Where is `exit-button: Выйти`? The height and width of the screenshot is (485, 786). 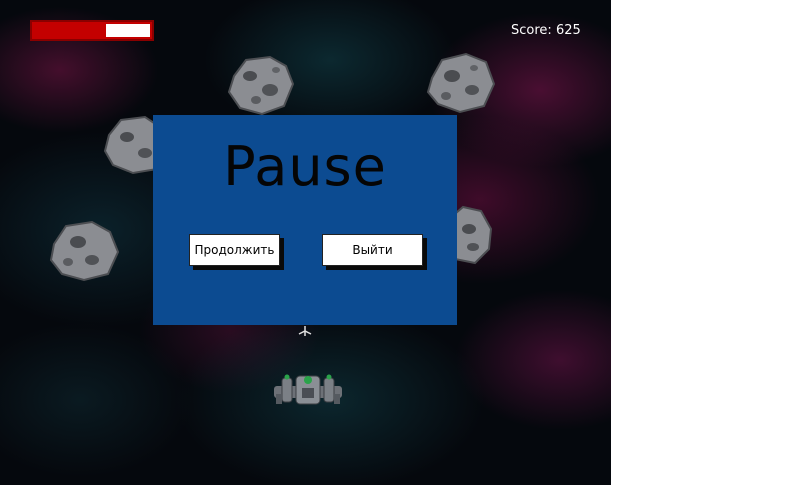
exit-button: Выйти is located at coordinates (372, 250).